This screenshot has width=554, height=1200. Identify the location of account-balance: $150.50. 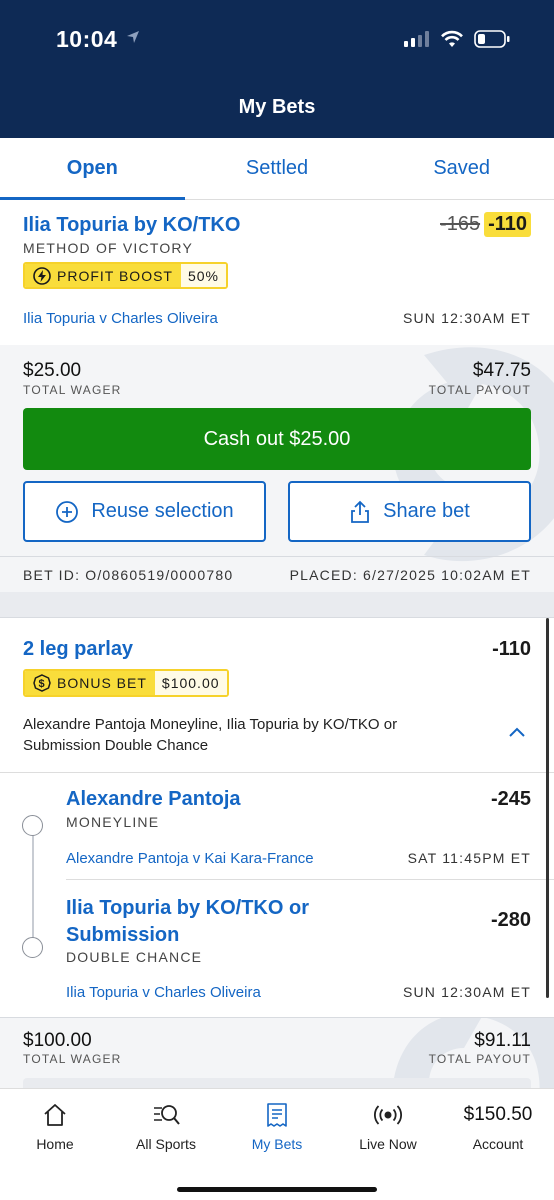
(498, 1114).